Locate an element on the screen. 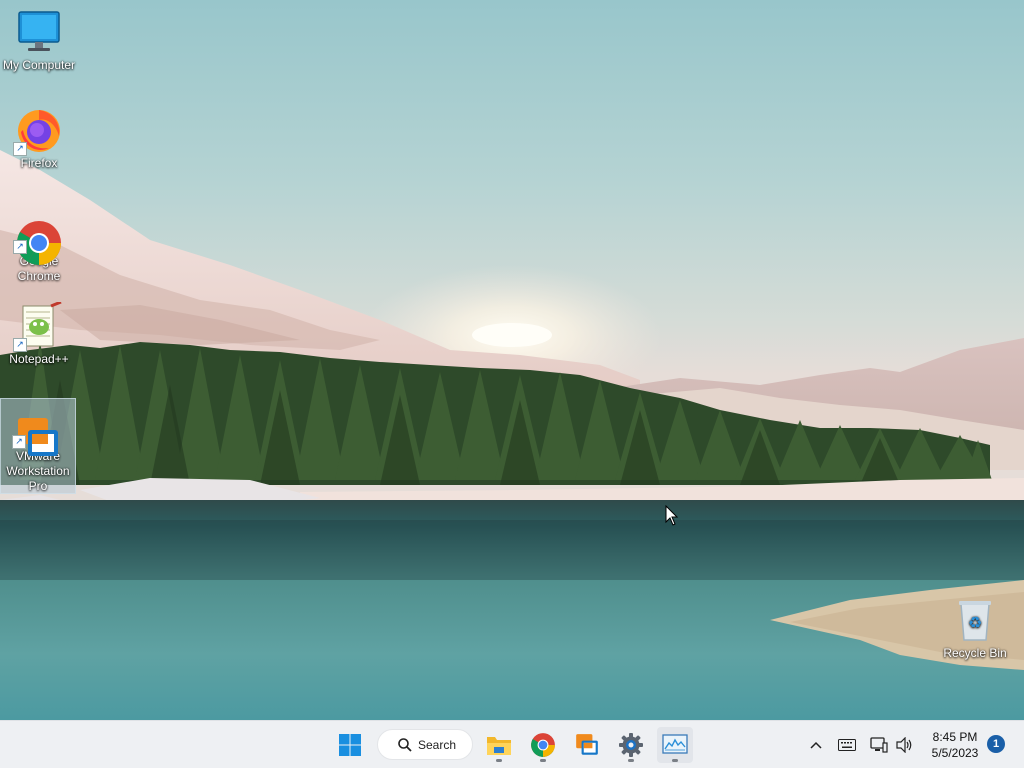  taskbar: Search 8:45 PM 5/5/2023 is located at coordinates (512, 744).